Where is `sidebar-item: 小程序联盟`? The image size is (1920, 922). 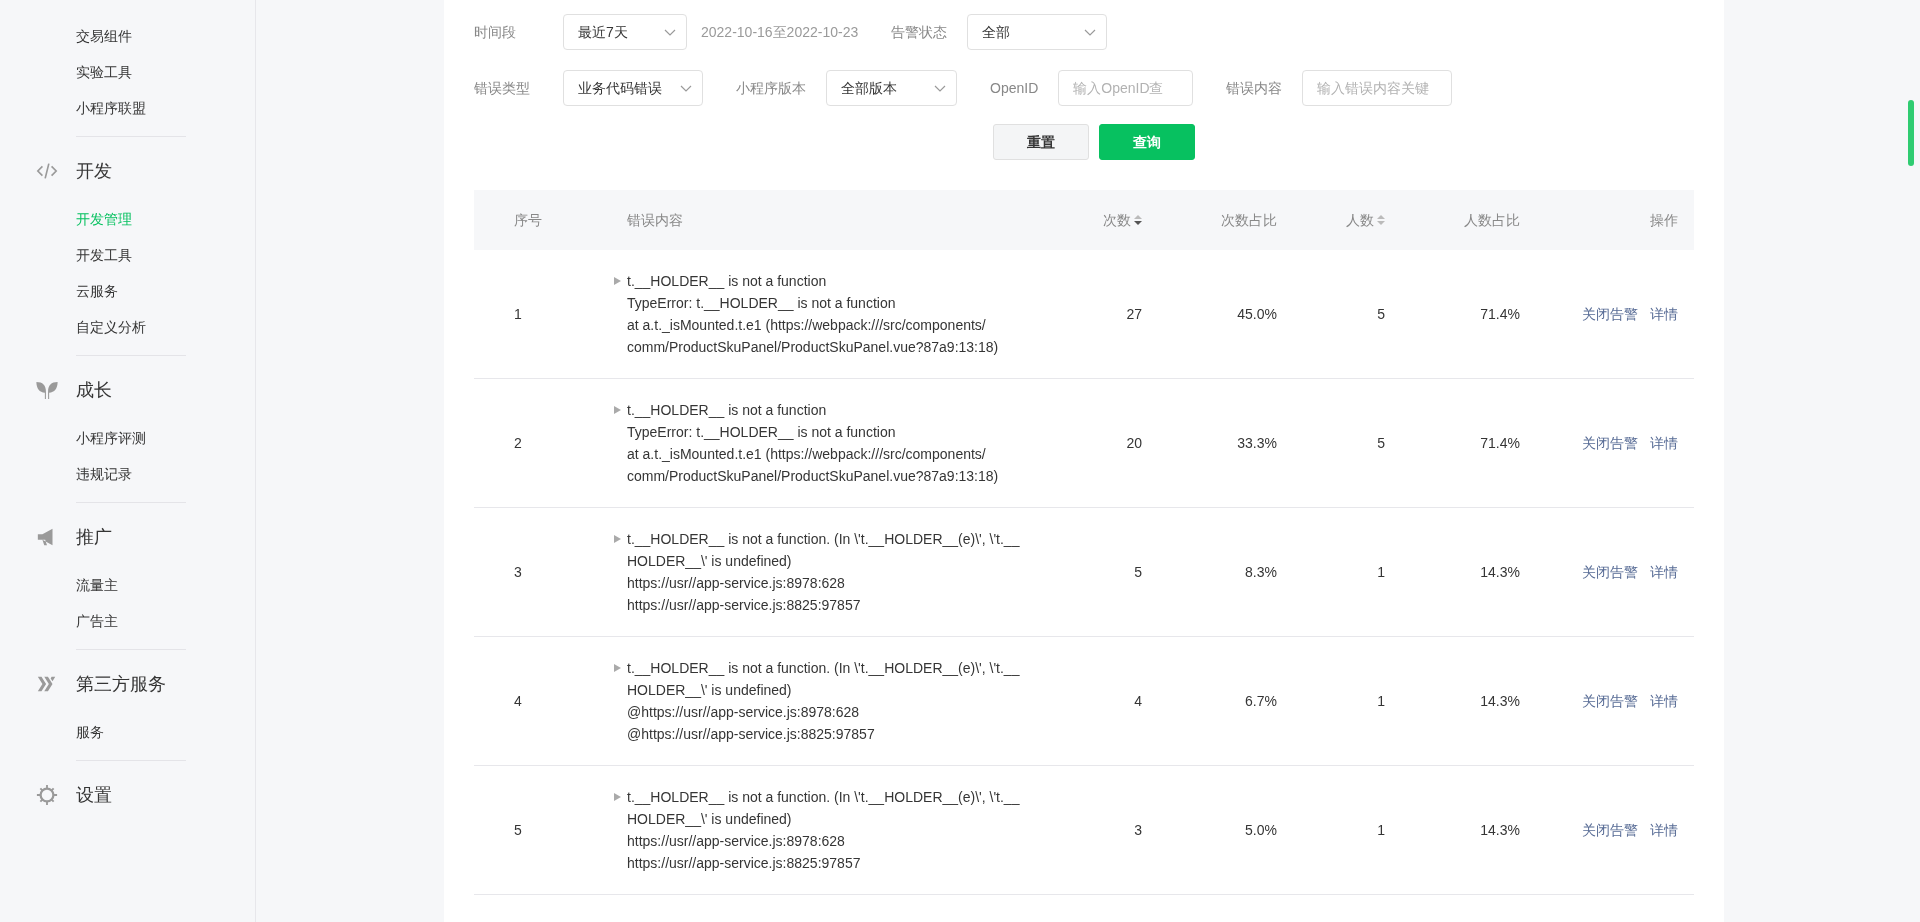
sidebar-item: 小程序联盟 is located at coordinates (165, 108).